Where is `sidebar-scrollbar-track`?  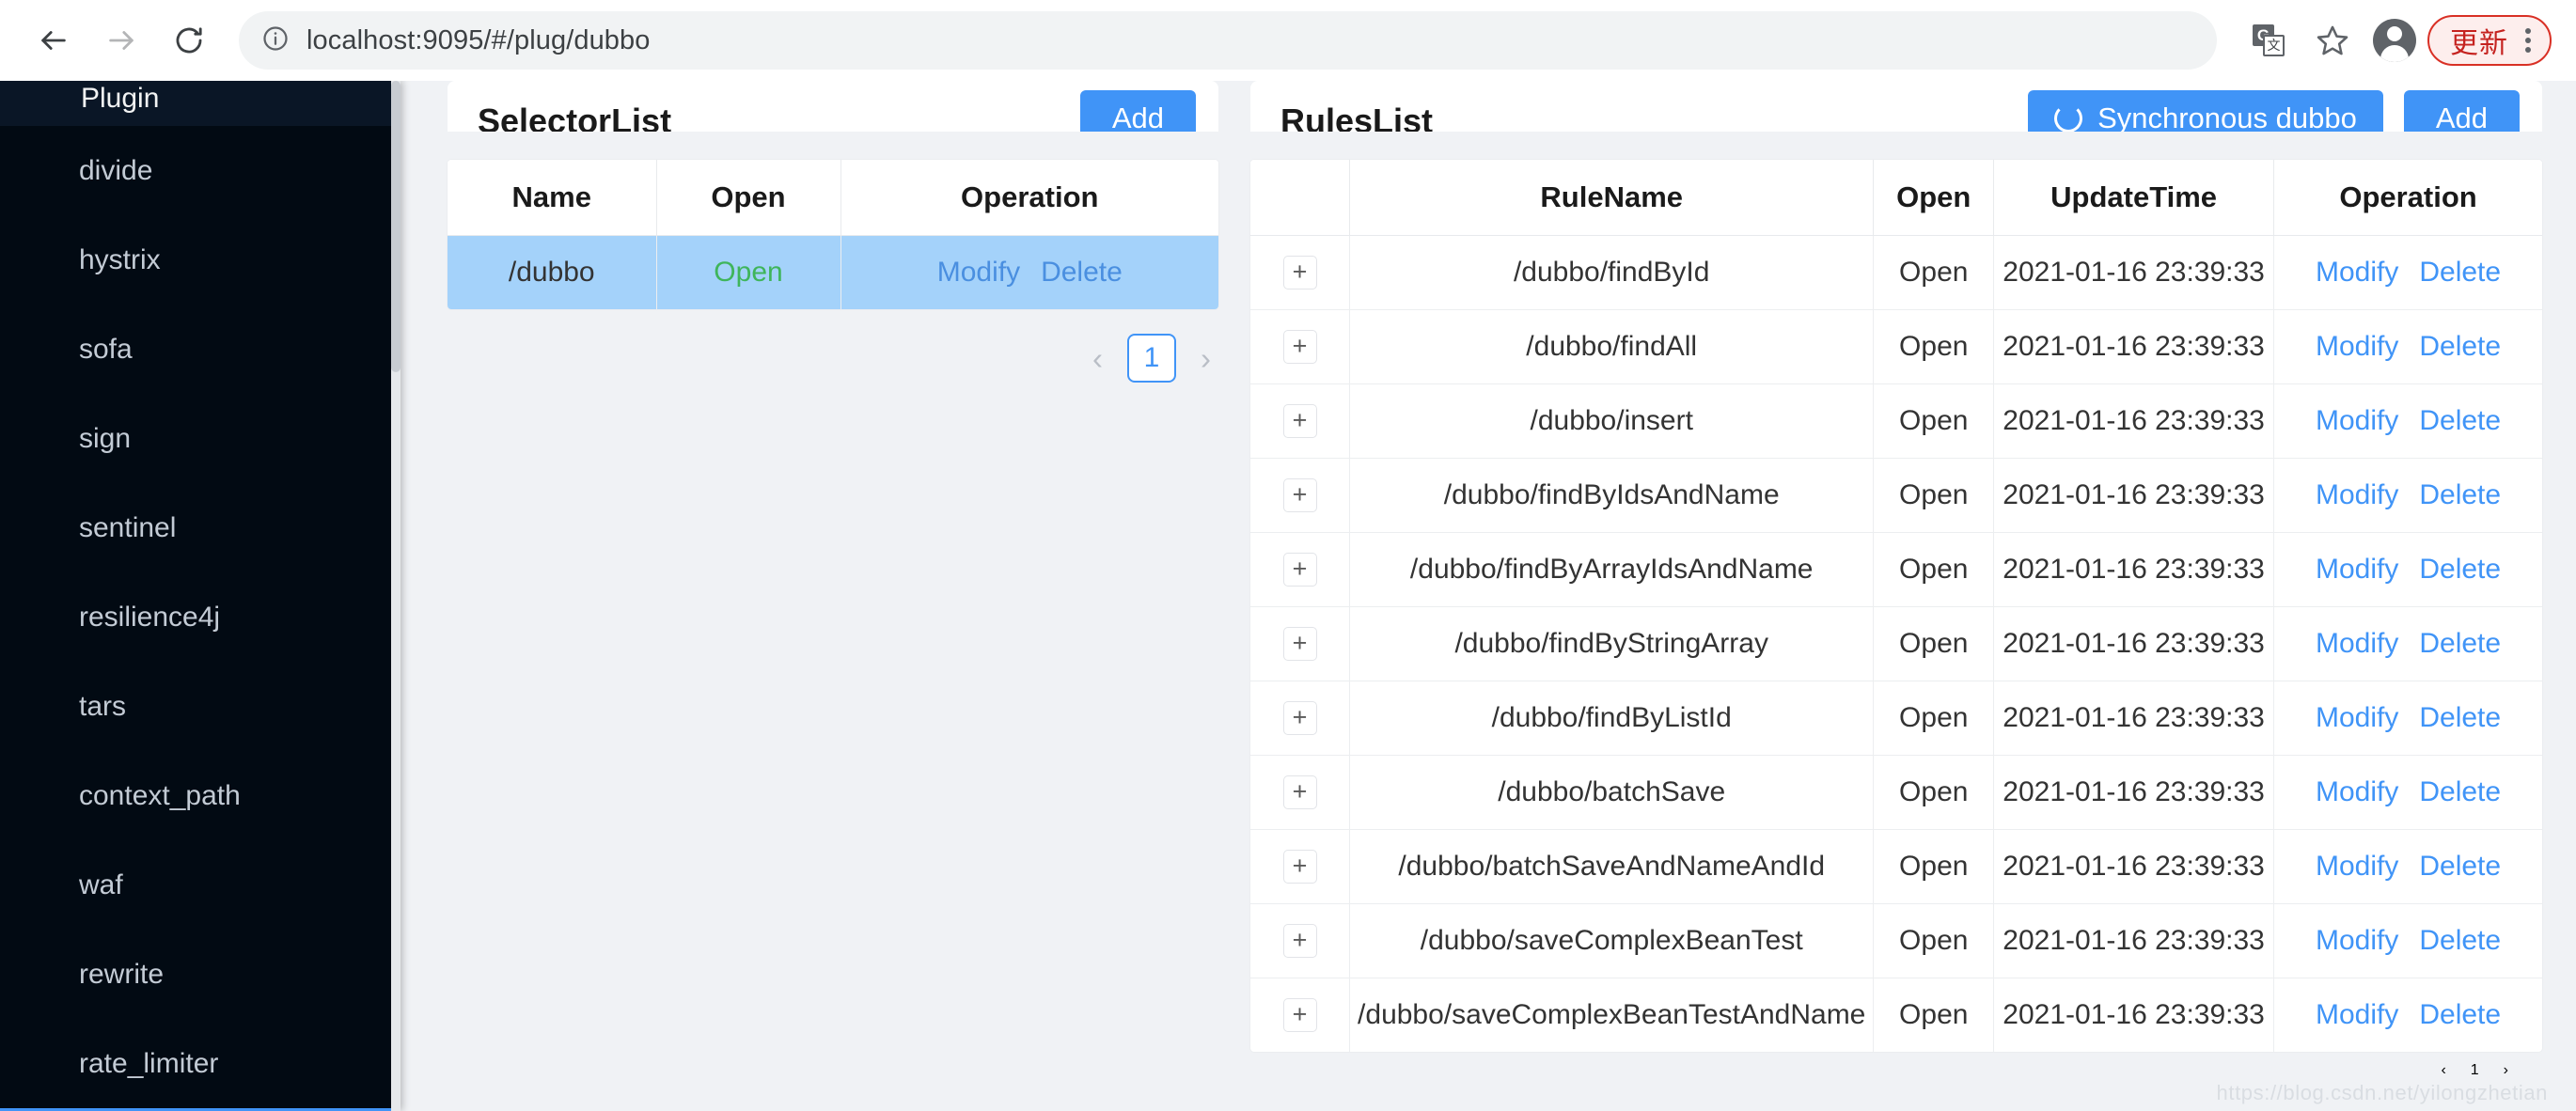
sidebar-scrollbar-track is located at coordinates (396, 596).